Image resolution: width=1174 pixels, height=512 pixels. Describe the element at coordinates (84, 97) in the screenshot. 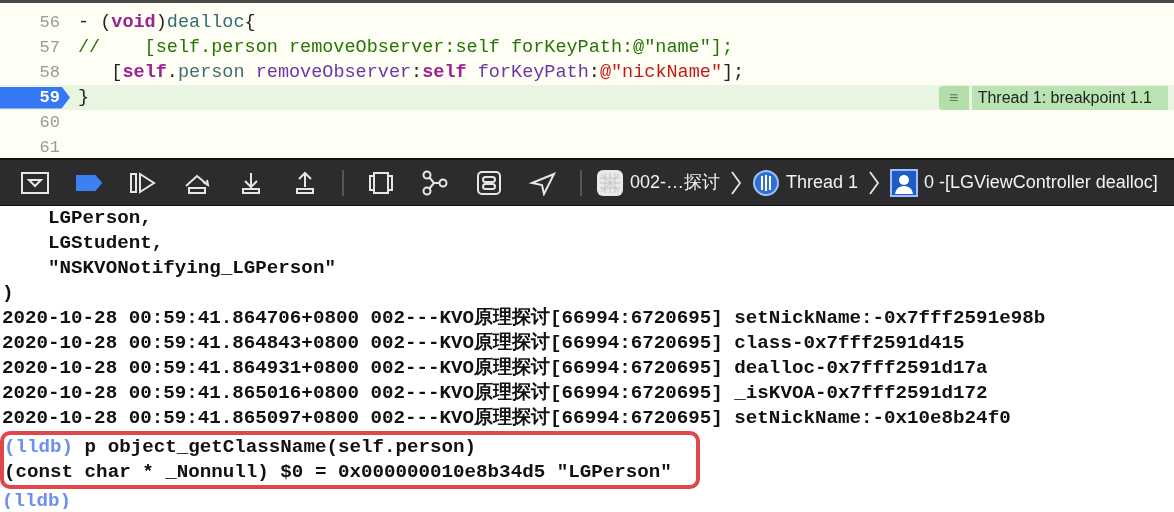

I see `code-line: }` at that location.